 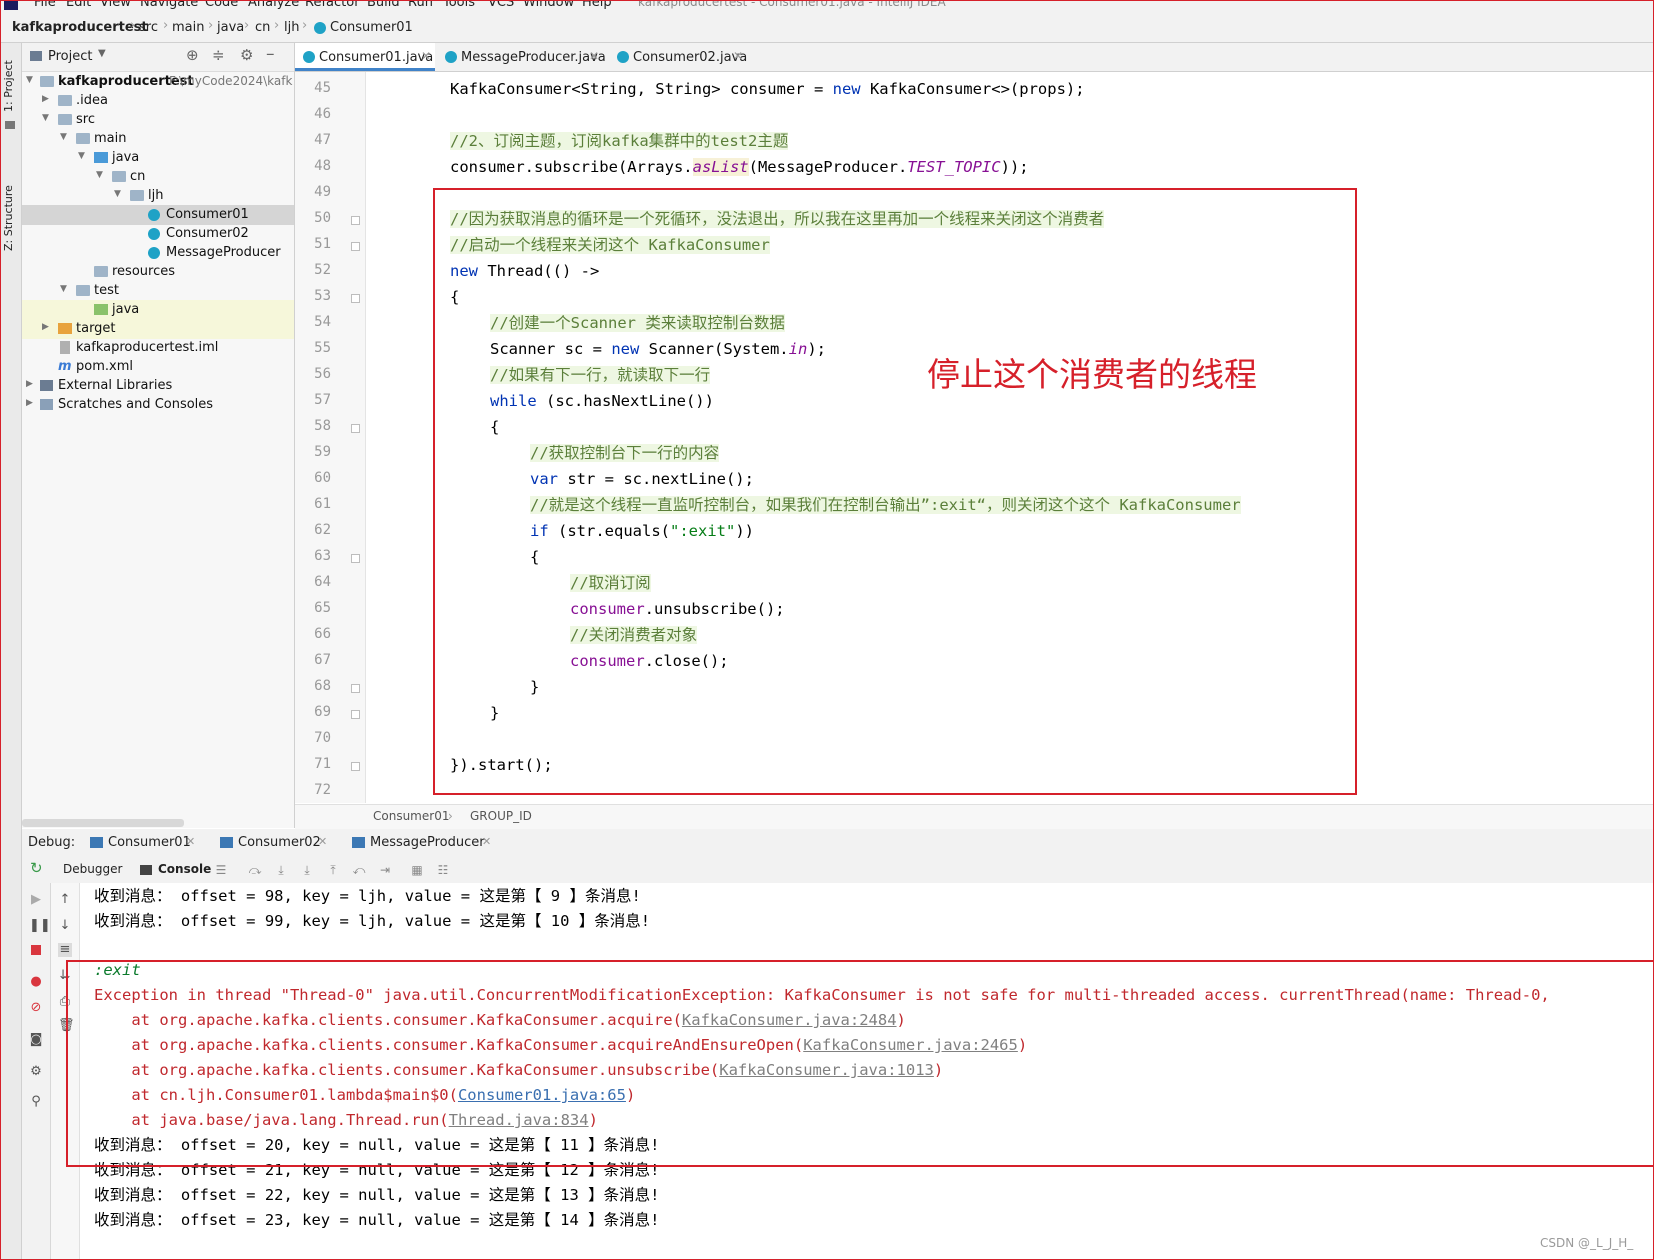 I want to click on menu-build: Build, so click(x=383, y=5).